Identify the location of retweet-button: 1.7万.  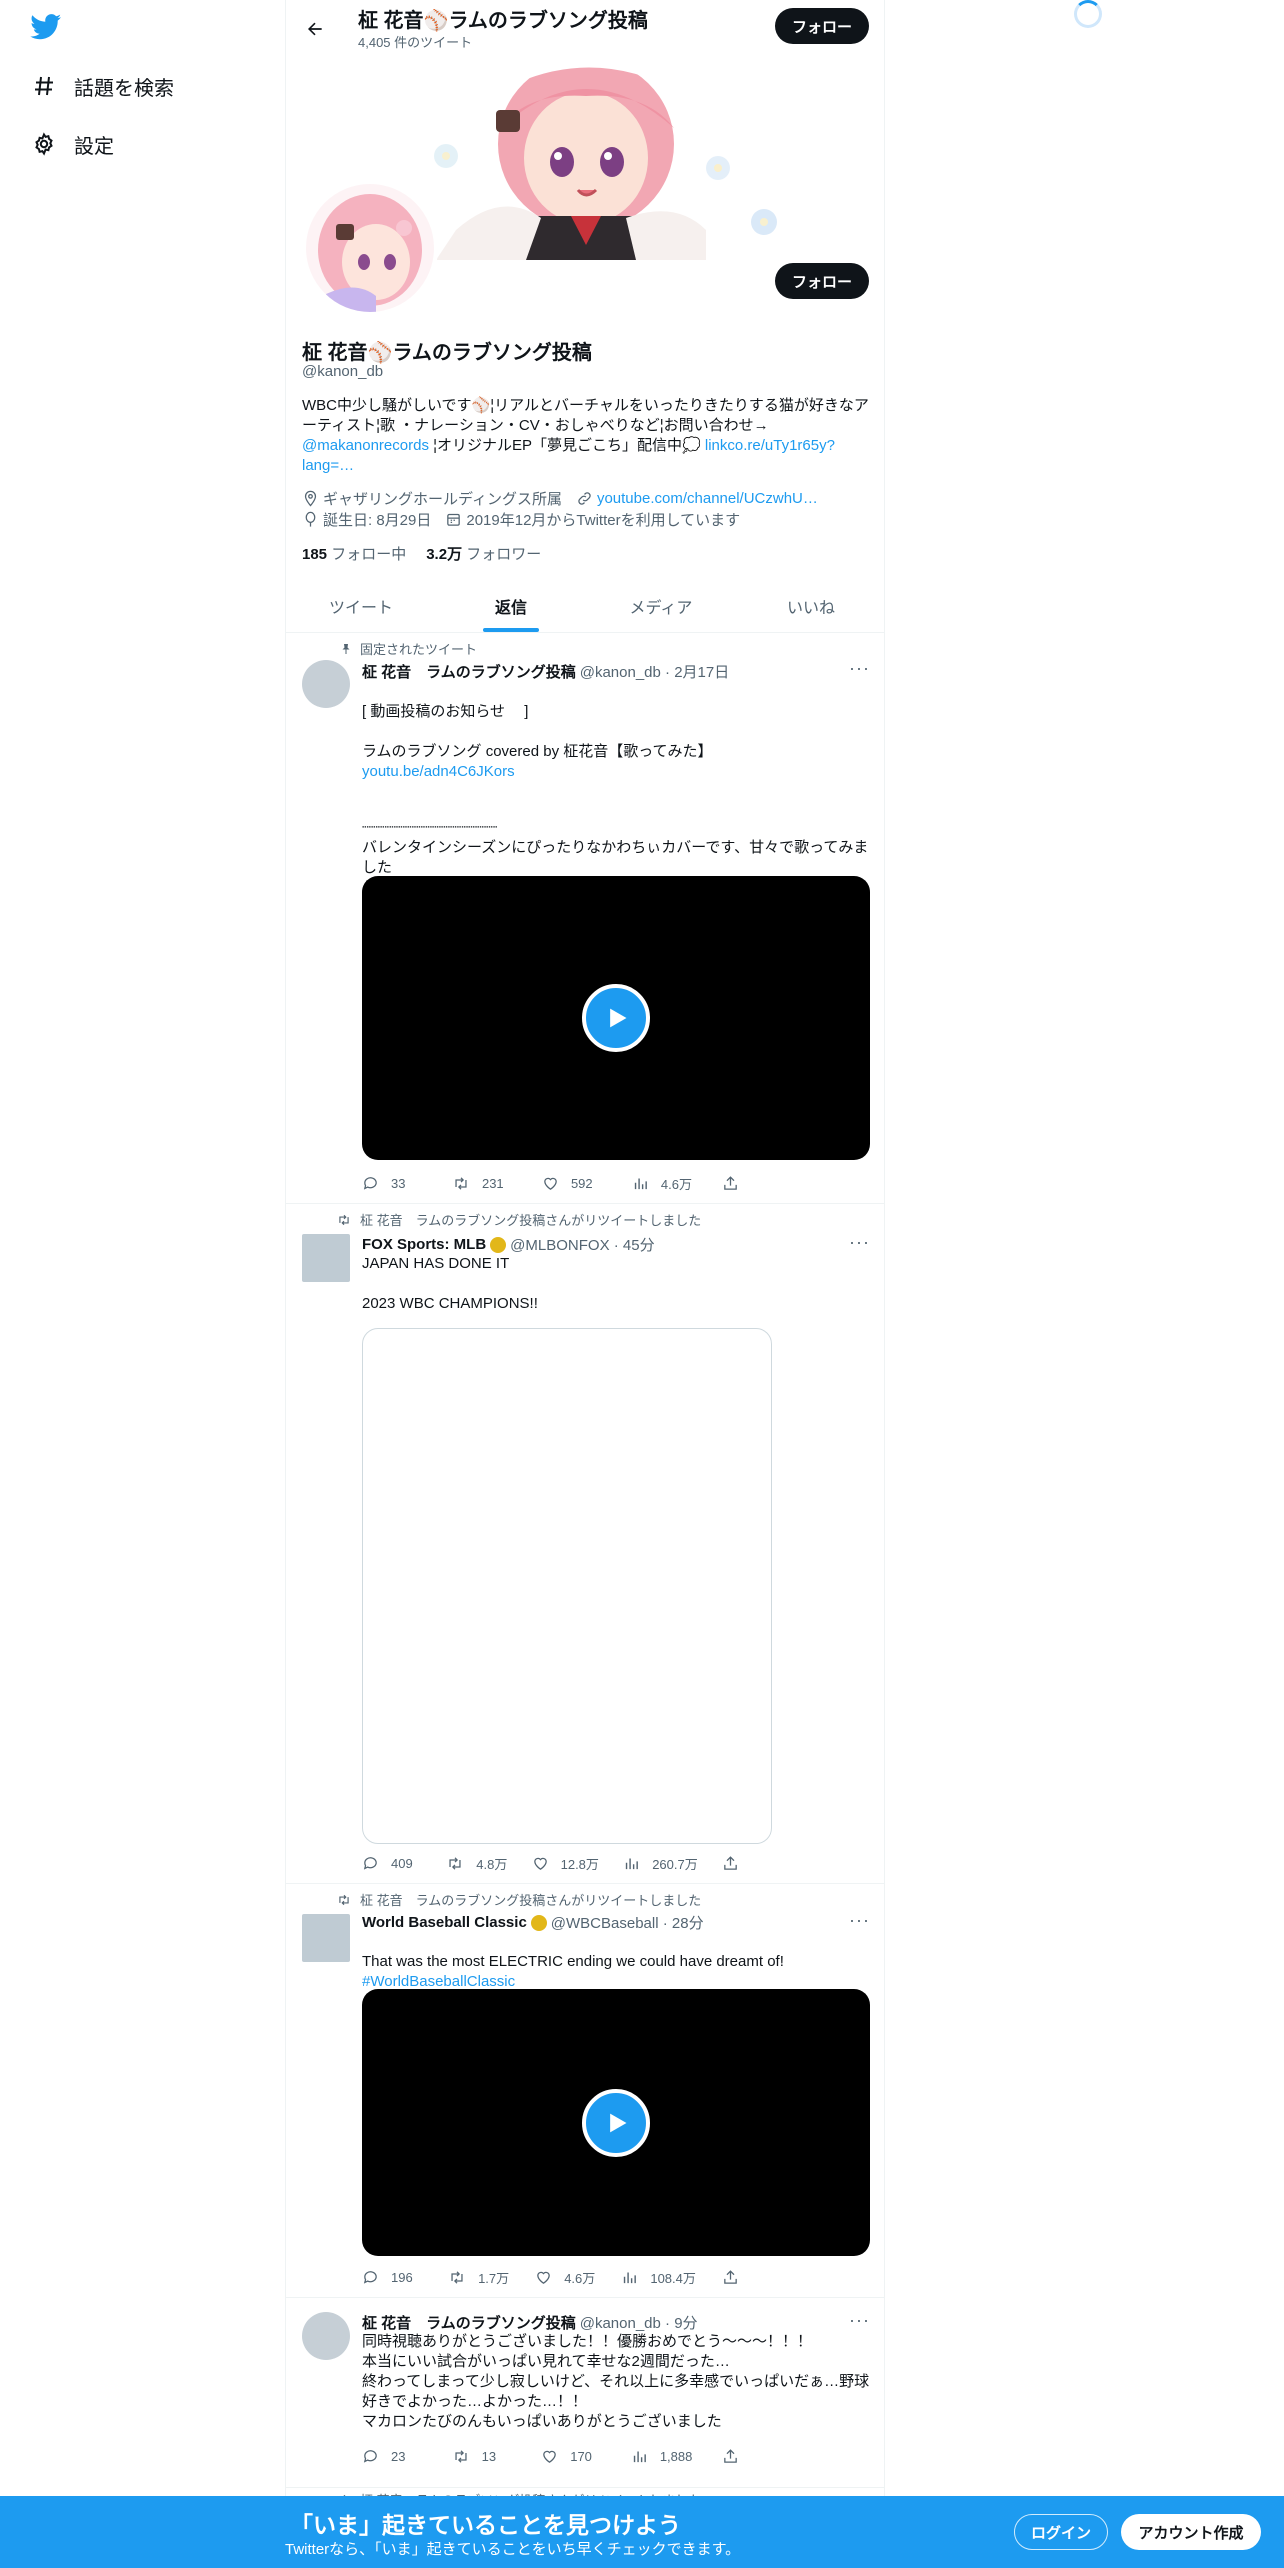
(478, 2277).